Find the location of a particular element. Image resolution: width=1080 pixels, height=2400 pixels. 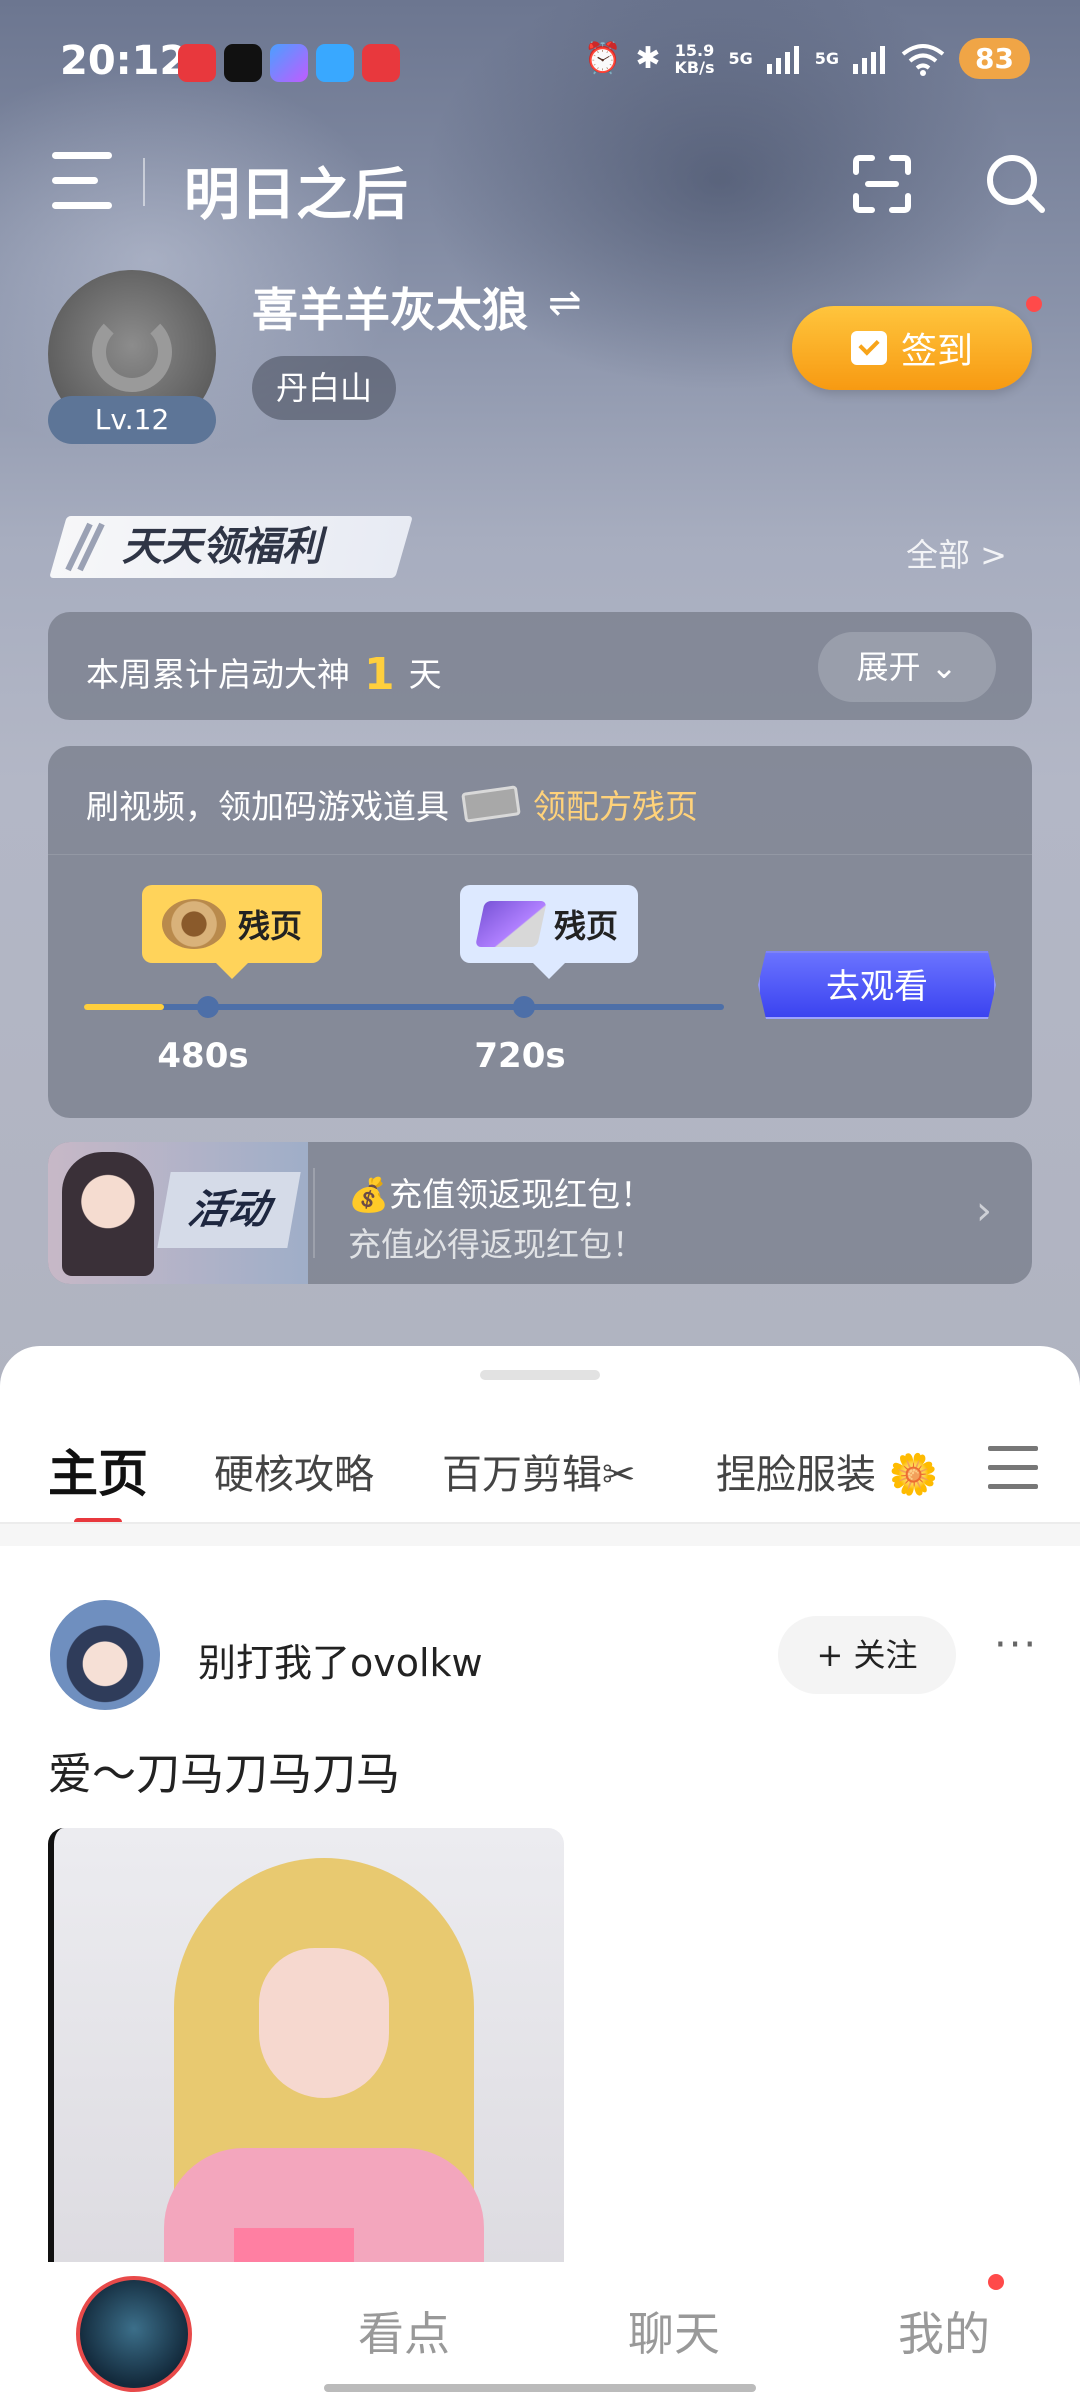

network-speed: 15.9 KB/s is located at coordinates (694, 58).